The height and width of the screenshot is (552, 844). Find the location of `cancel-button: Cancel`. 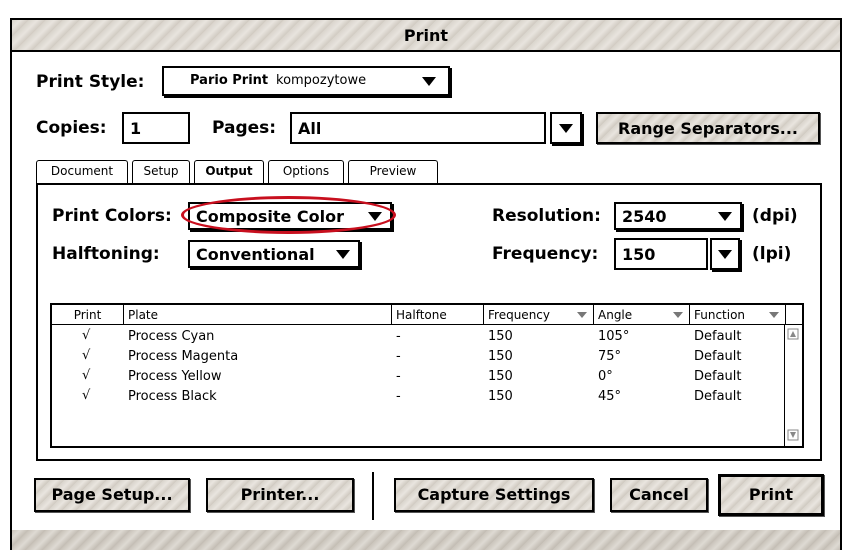

cancel-button: Cancel is located at coordinates (659, 495).